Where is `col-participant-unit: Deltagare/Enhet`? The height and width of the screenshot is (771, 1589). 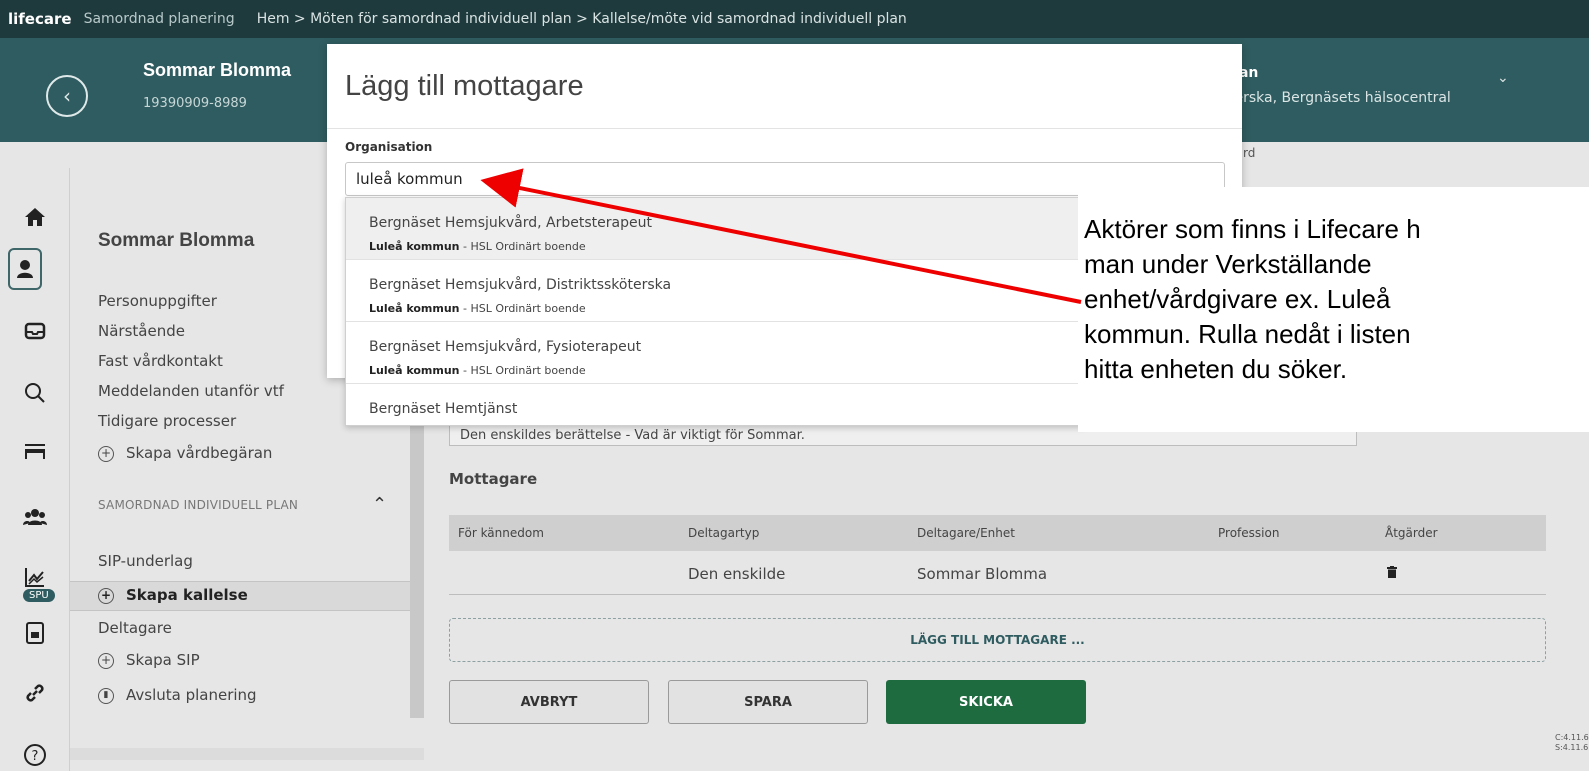 col-participant-unit: Deltagare/Enhet is located at coordinates (966, 533).